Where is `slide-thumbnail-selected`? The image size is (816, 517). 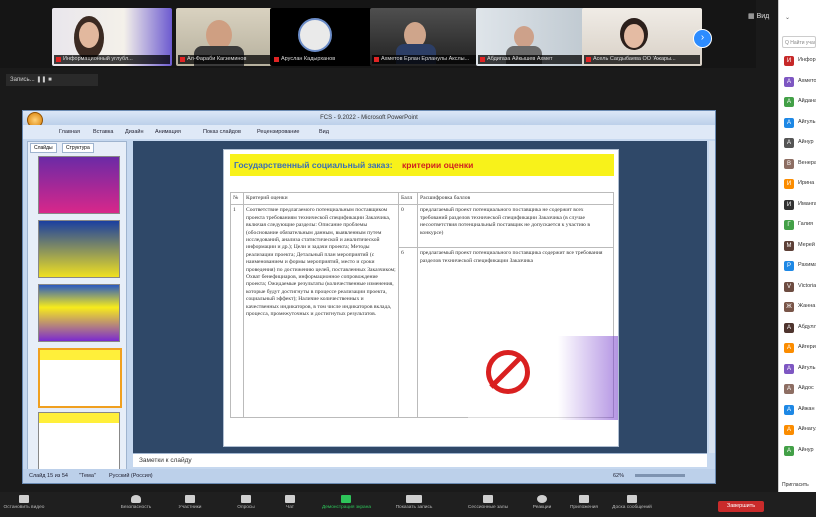 slide-thumbnail-selected is located at coordinates (80, 378).